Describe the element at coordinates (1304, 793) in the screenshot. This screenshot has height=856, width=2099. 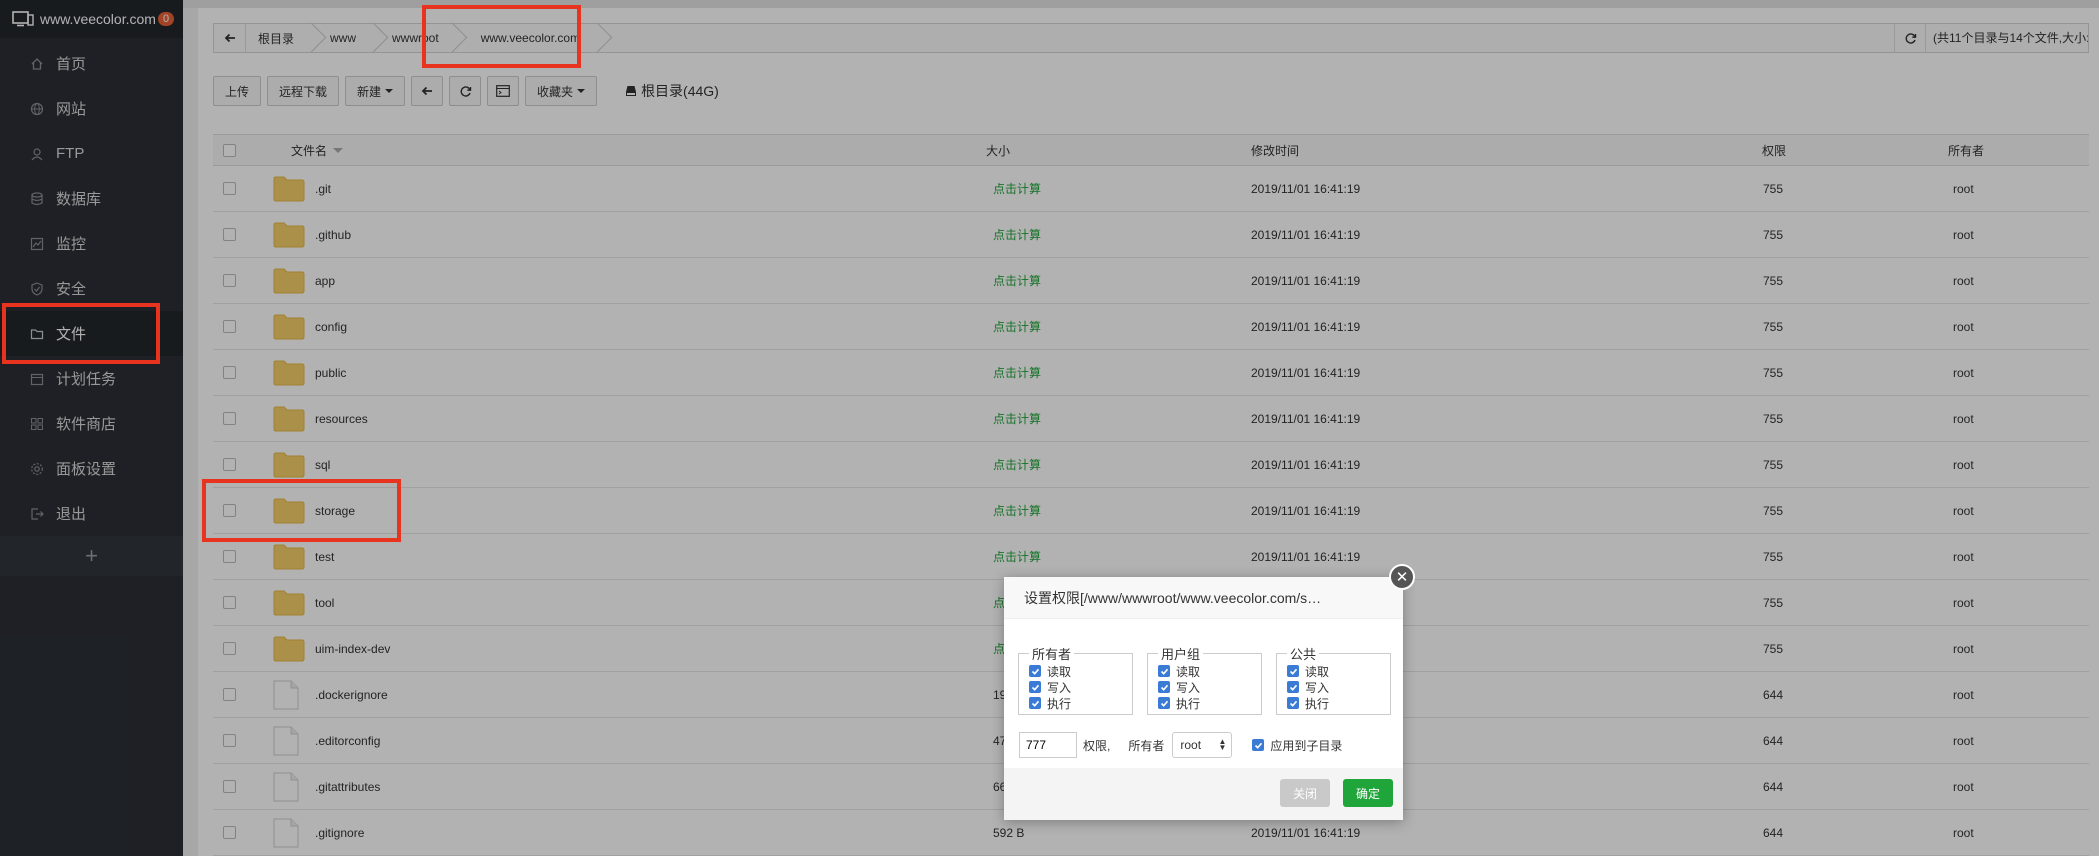
I see `cancel-button: 关闭` at that location.